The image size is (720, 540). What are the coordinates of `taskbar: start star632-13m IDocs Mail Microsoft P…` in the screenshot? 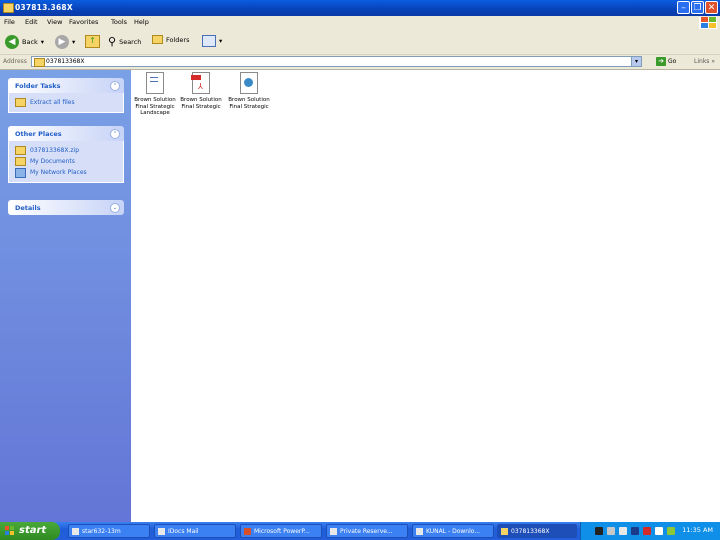 It's located at (360, 531).